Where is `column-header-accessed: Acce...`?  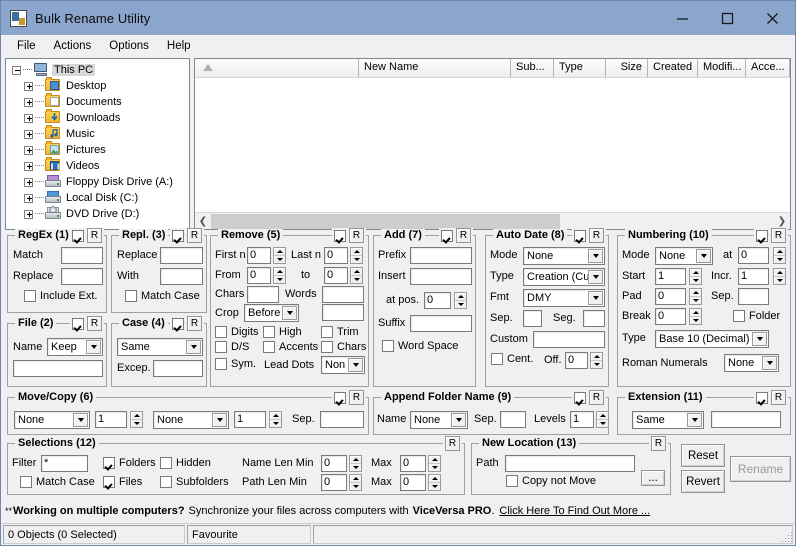
column-header-accessed: Acce... is located at coordinates (768, 68).